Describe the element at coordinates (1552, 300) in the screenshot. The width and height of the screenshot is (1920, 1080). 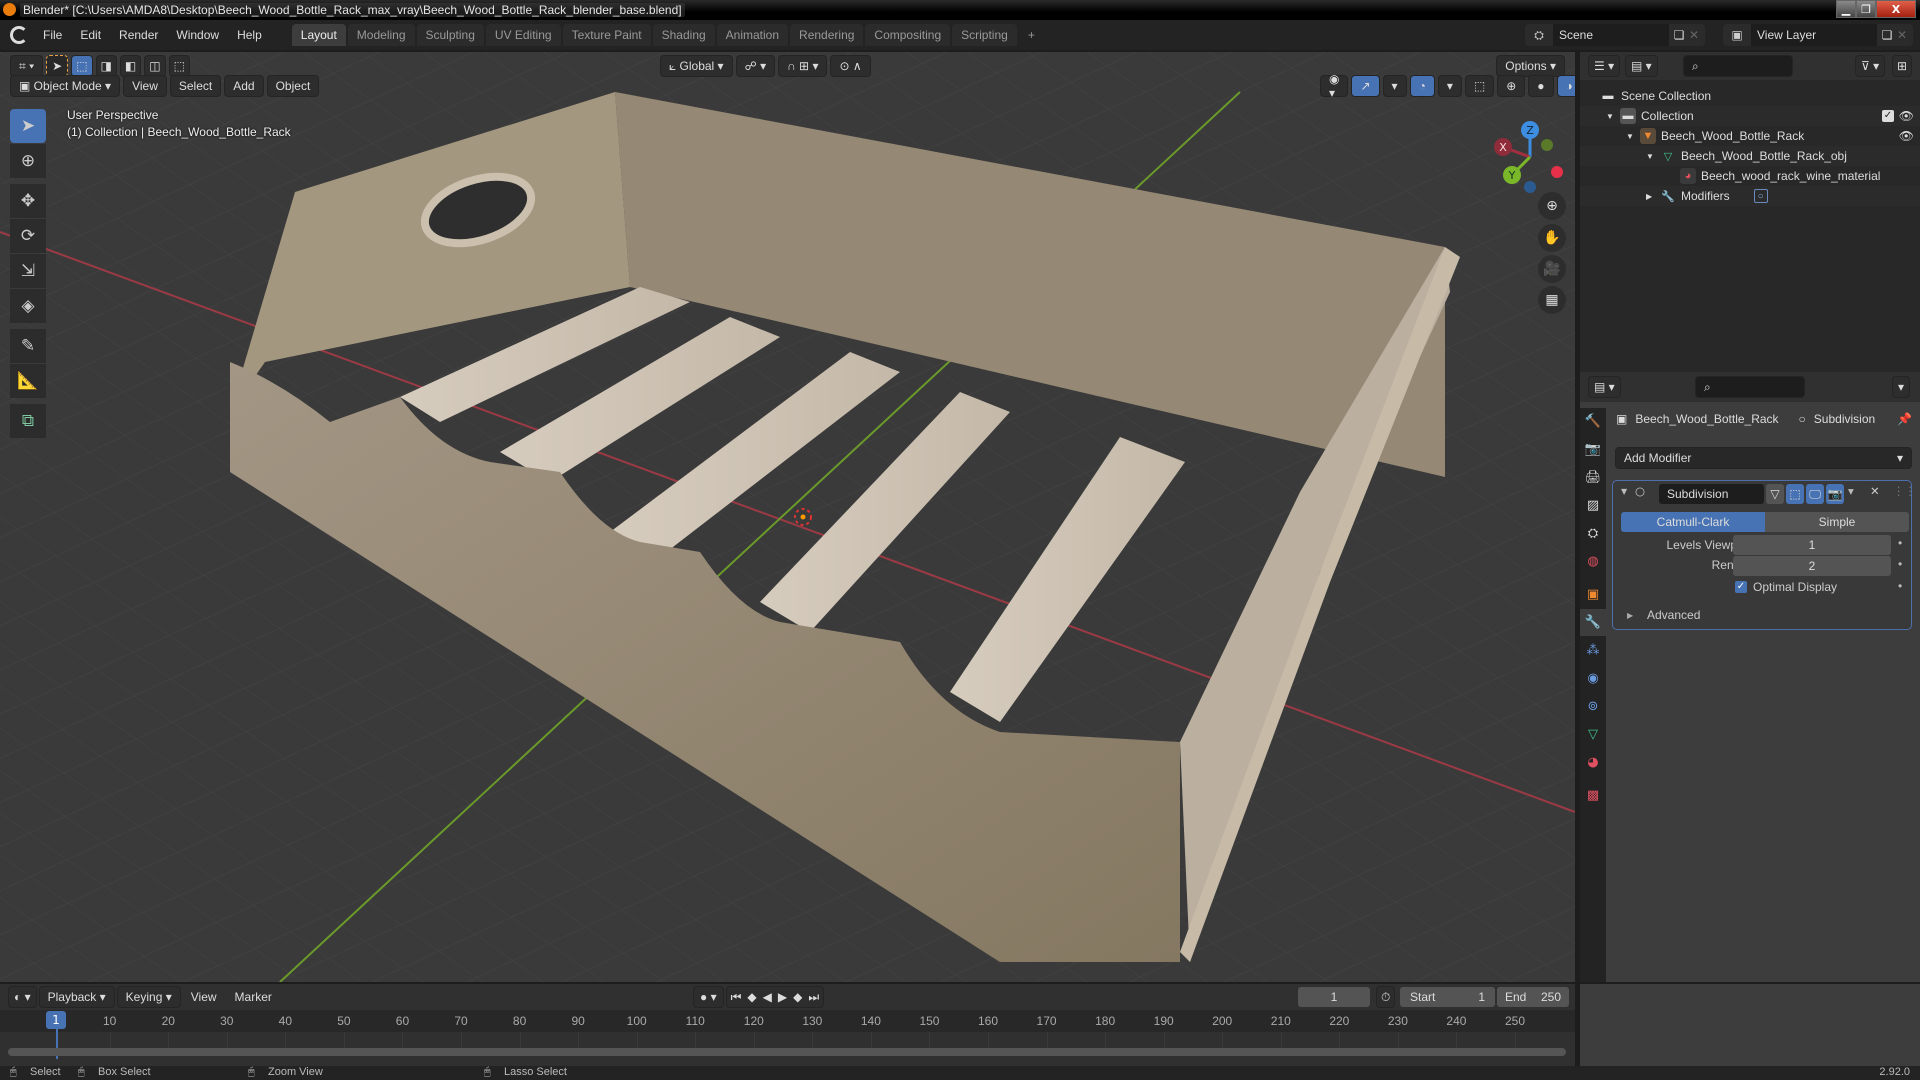
I see `ortho-toggle-icon: ▦` at that location.